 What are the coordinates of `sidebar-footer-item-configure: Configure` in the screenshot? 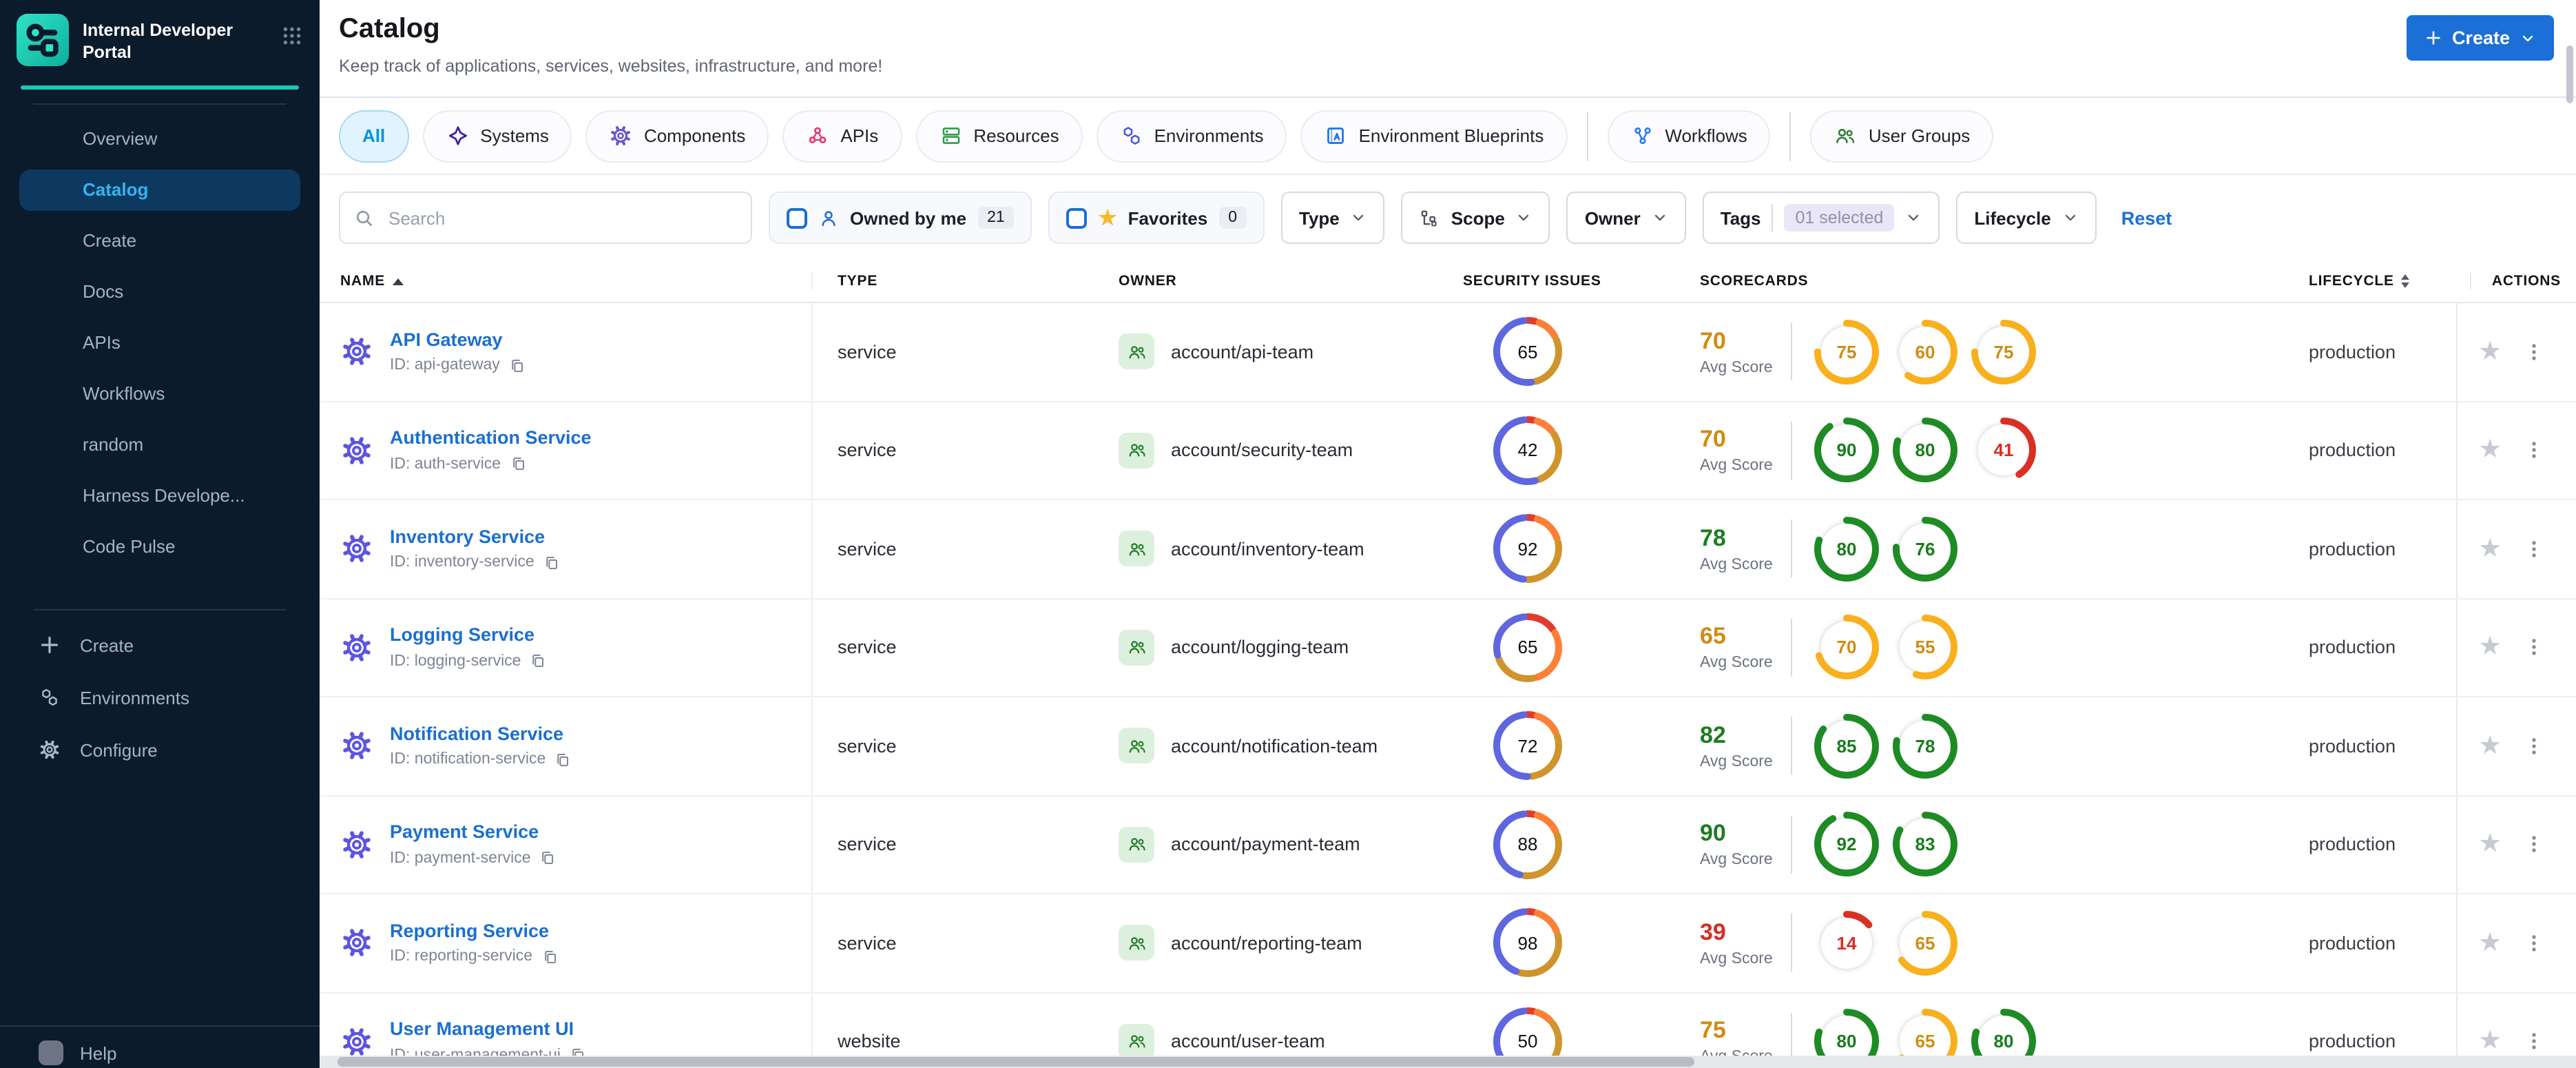 It's located at (159, 750).